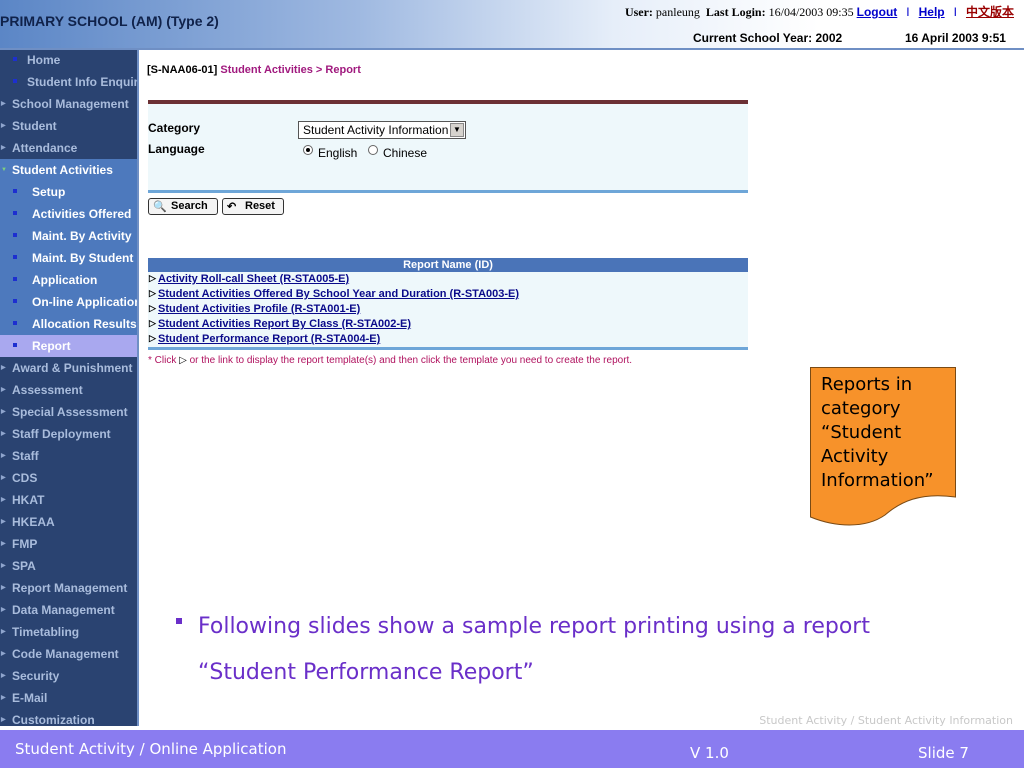 The height and width of the screenshot is (768, 1024). What do you see at coordinates (46, 632) in the screenshot?
I see `sidebar-item-label: Timetabling` at bounding box center [46, 632].